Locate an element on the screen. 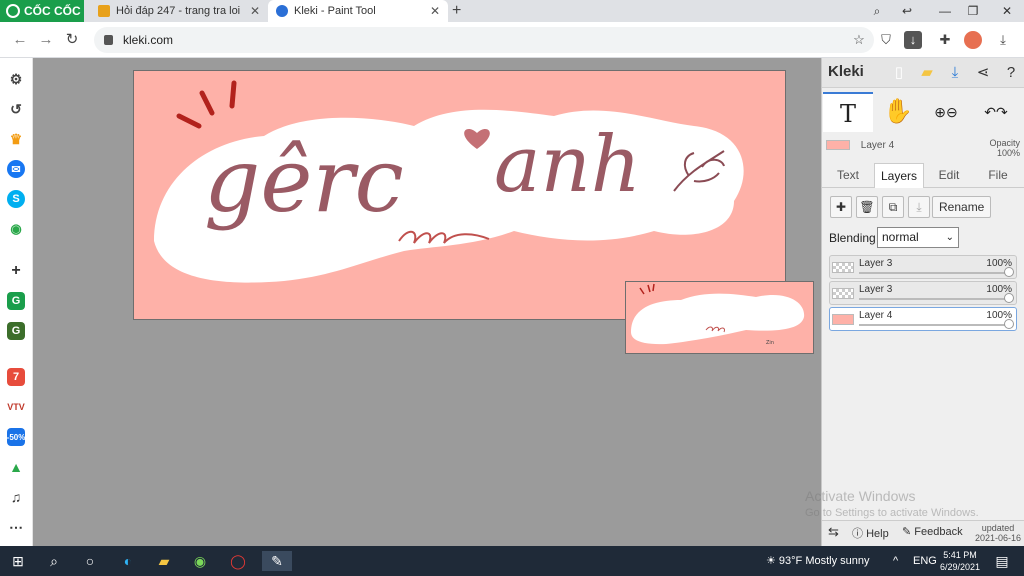 The height and width of the screenshot is (576, 1024). opacity-label: Opacity is located at coordinates (1004, 143).